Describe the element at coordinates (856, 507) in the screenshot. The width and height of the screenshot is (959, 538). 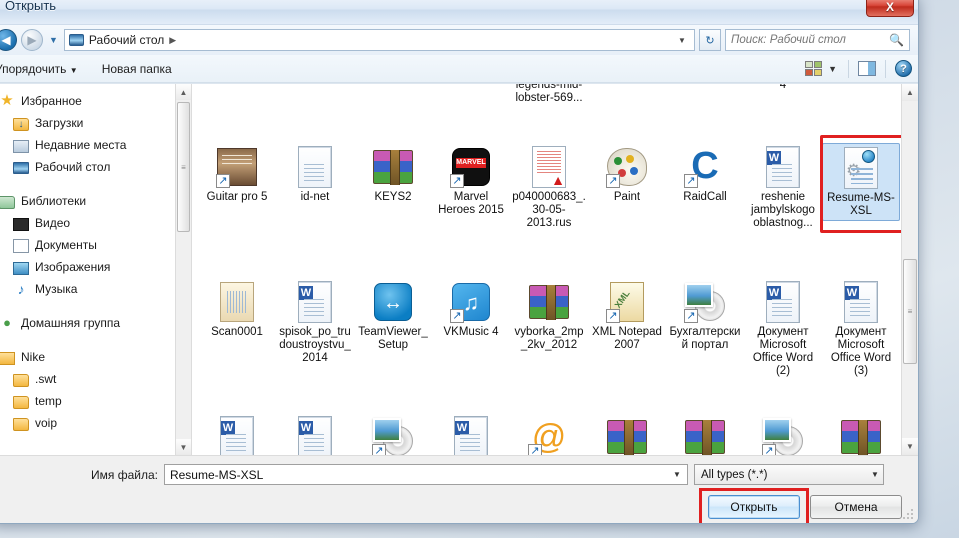
I see `cancel-button: Отмена` at that location.